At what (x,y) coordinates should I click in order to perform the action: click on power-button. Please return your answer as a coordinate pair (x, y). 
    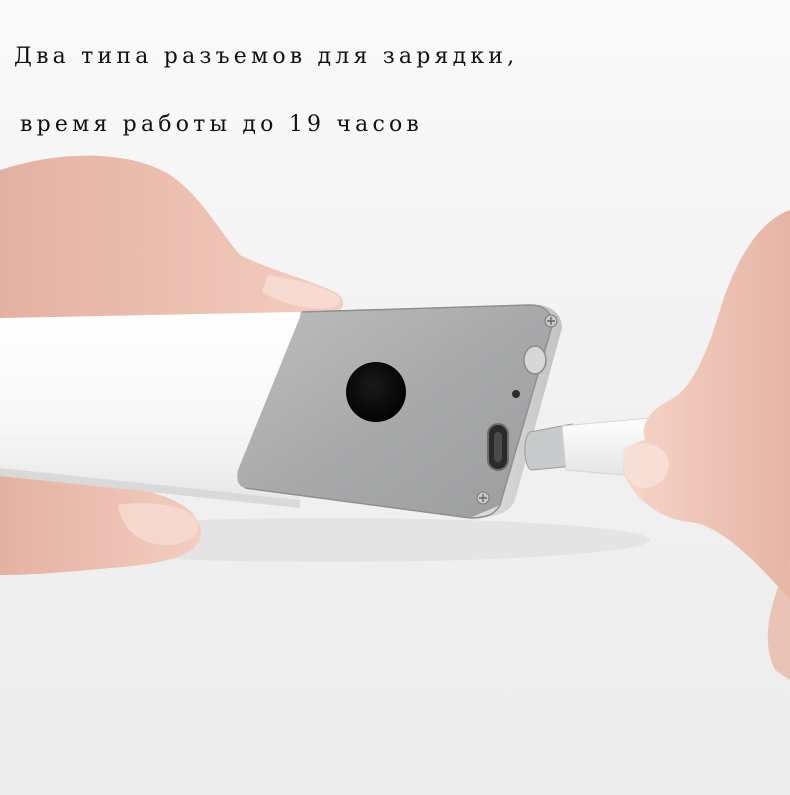
    Looking at the image, I should click on (535, 360).